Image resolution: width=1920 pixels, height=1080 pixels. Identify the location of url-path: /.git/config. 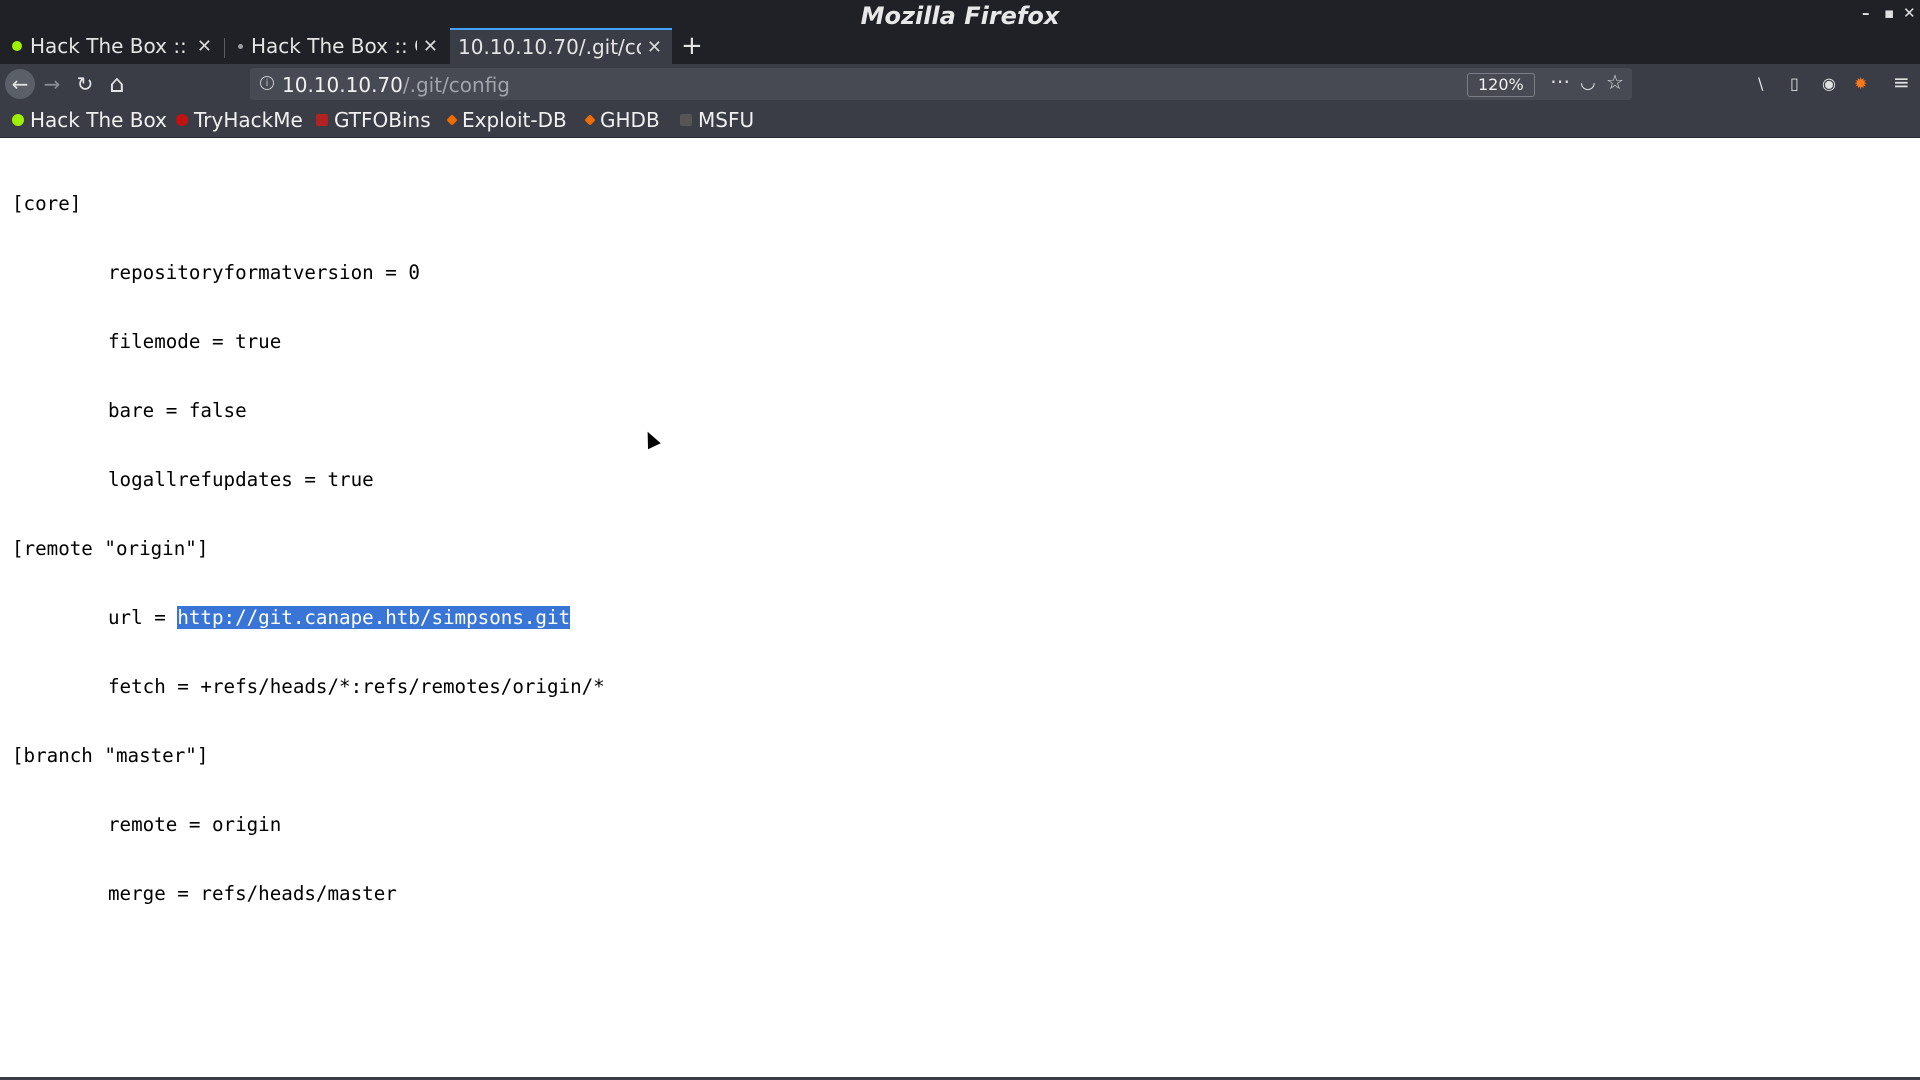
(456, 85).